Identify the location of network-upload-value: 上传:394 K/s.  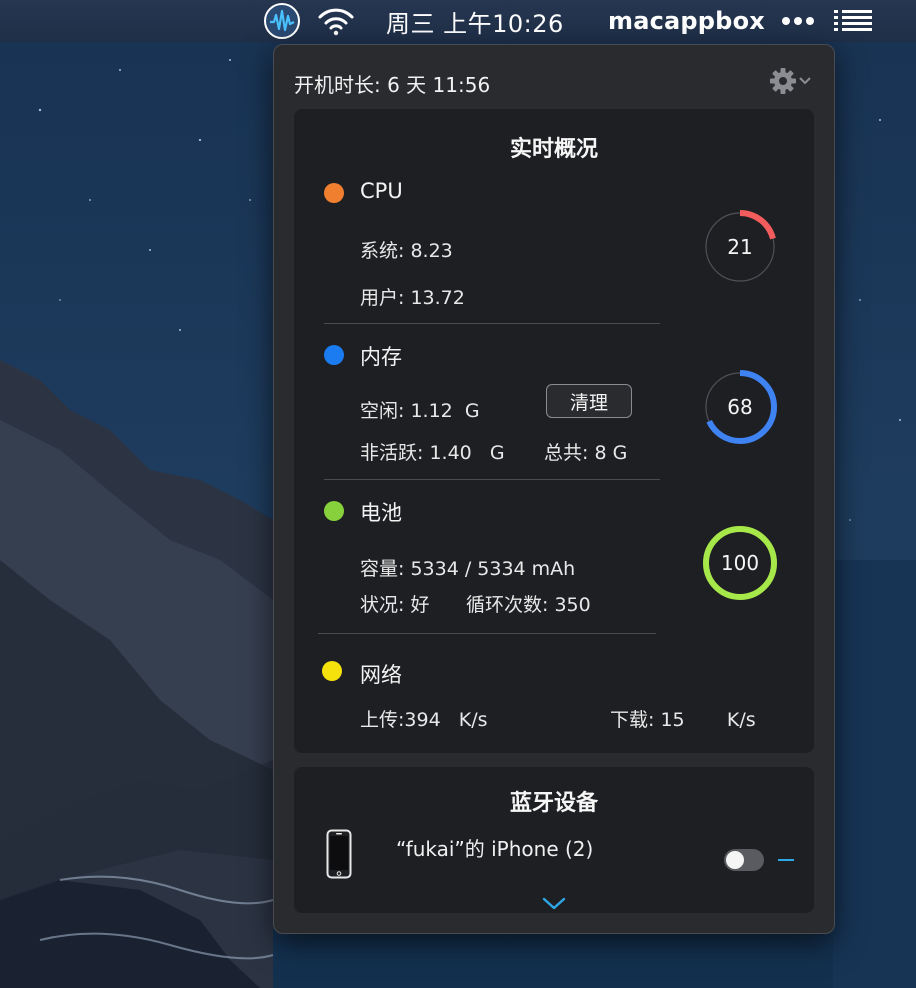
(424, 720).